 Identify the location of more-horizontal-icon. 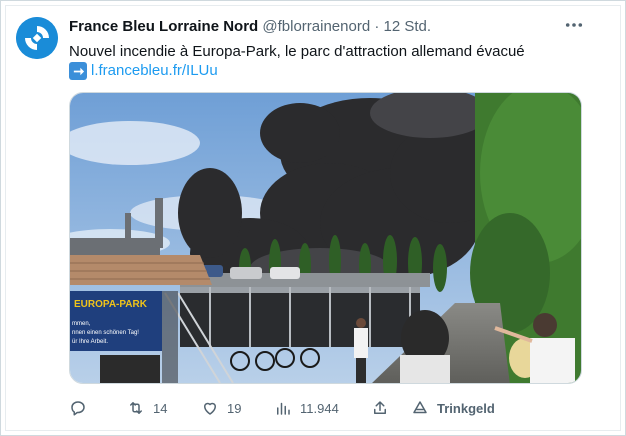
(574, 25).